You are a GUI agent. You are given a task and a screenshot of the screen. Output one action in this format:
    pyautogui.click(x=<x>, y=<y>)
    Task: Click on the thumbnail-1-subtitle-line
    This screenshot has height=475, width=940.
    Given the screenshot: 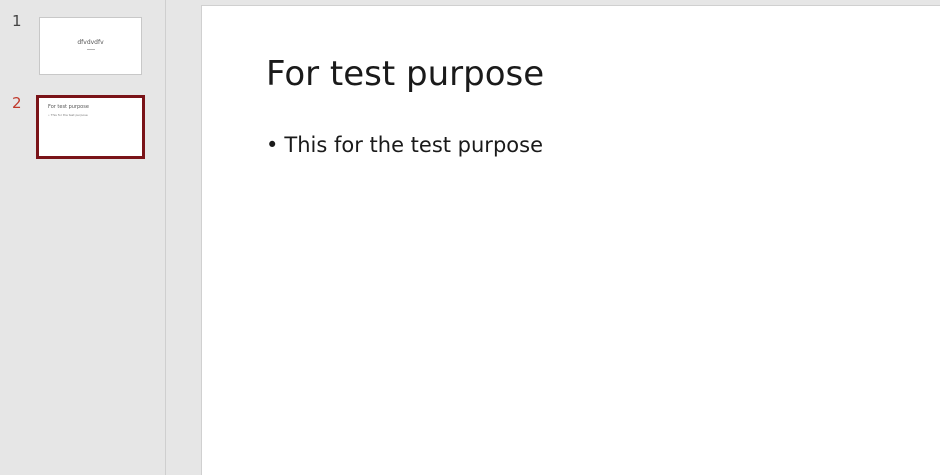 What is the action you would take?
    pyautogui.click(x=90, y=49)
    